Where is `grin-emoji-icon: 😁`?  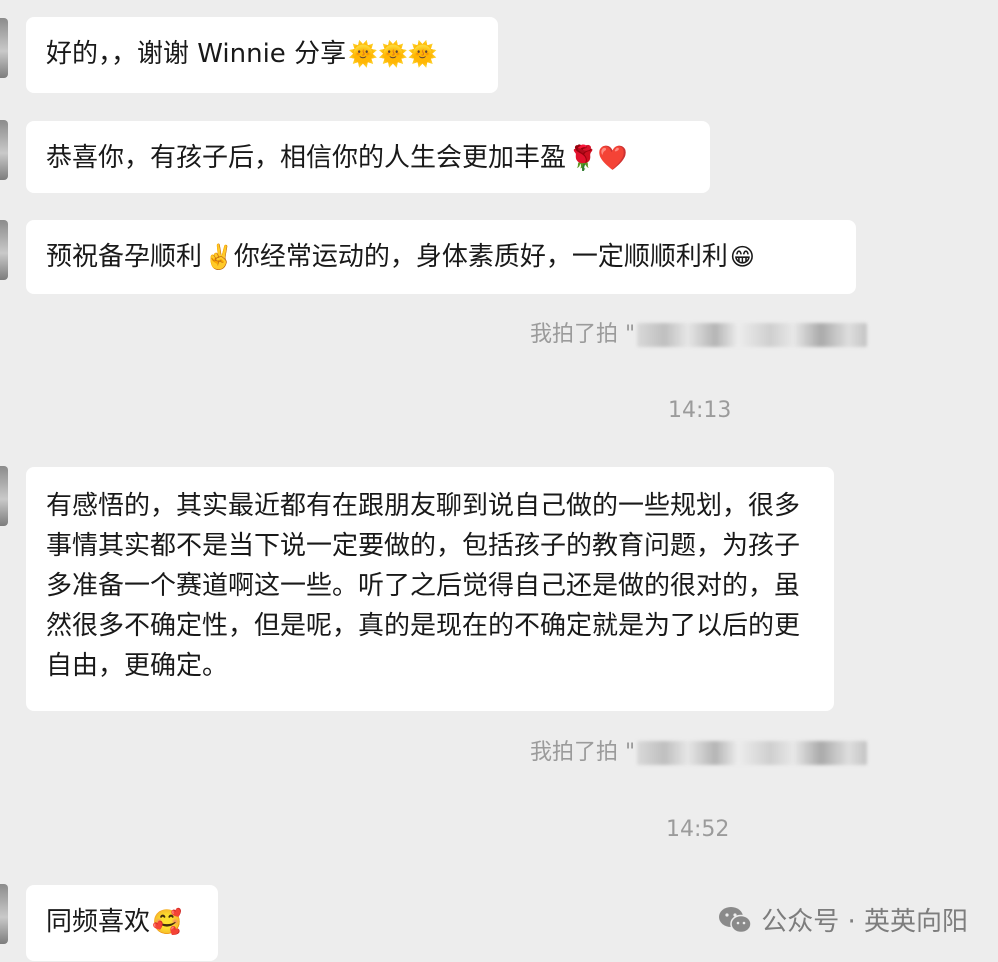
grin-emoji-icon: 😁 is located at coordinates (742, 257).